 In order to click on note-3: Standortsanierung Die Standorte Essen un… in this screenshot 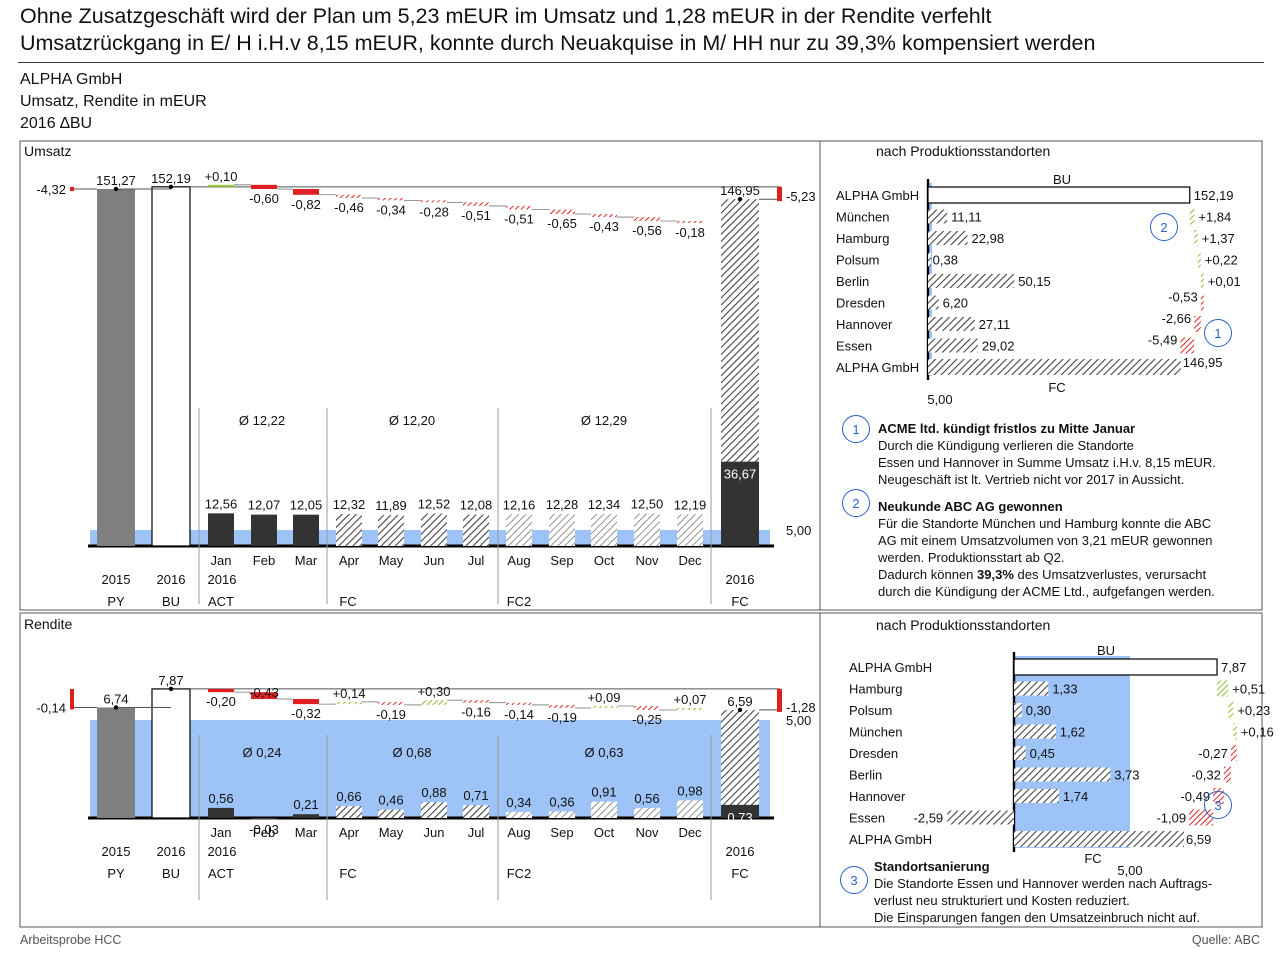, I will do `click(1067, 892)`.